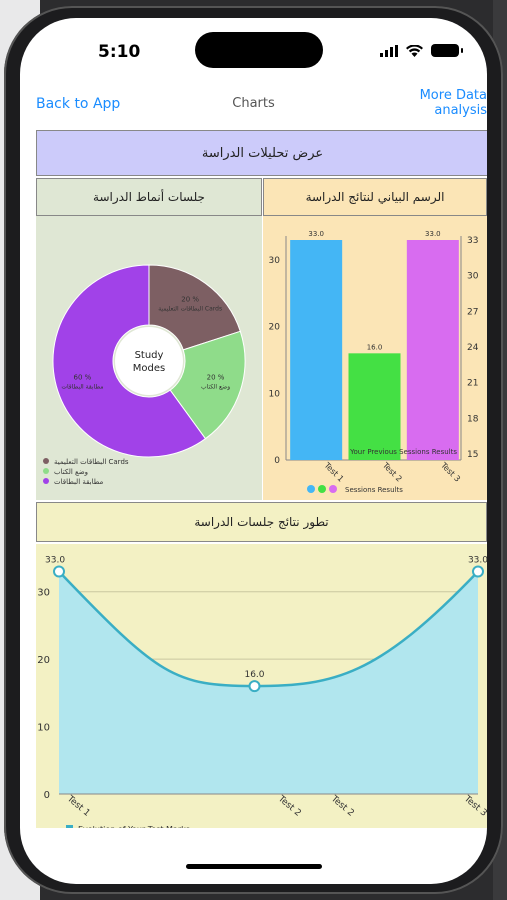  I want to click on bar-y-tick: 30, so click(275, 261).